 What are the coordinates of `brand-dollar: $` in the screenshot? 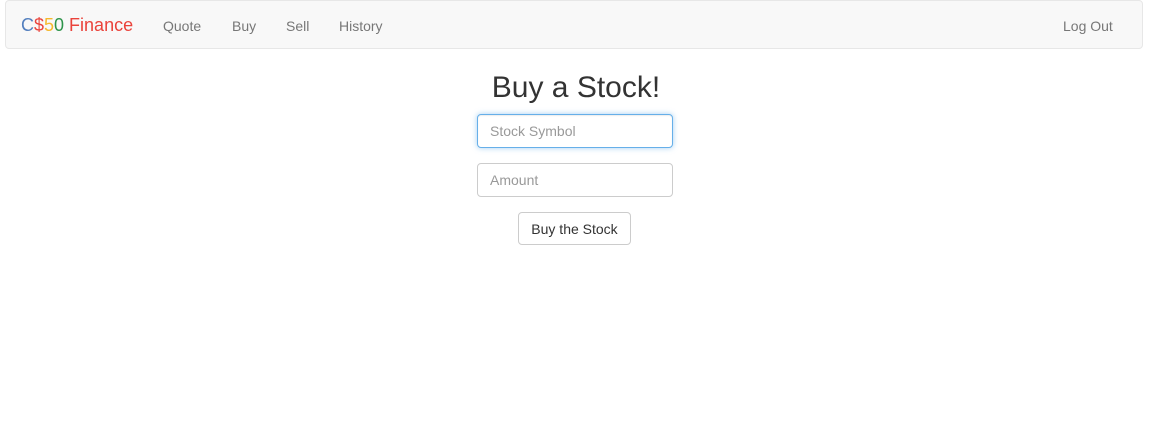 It's located at (39, 25).